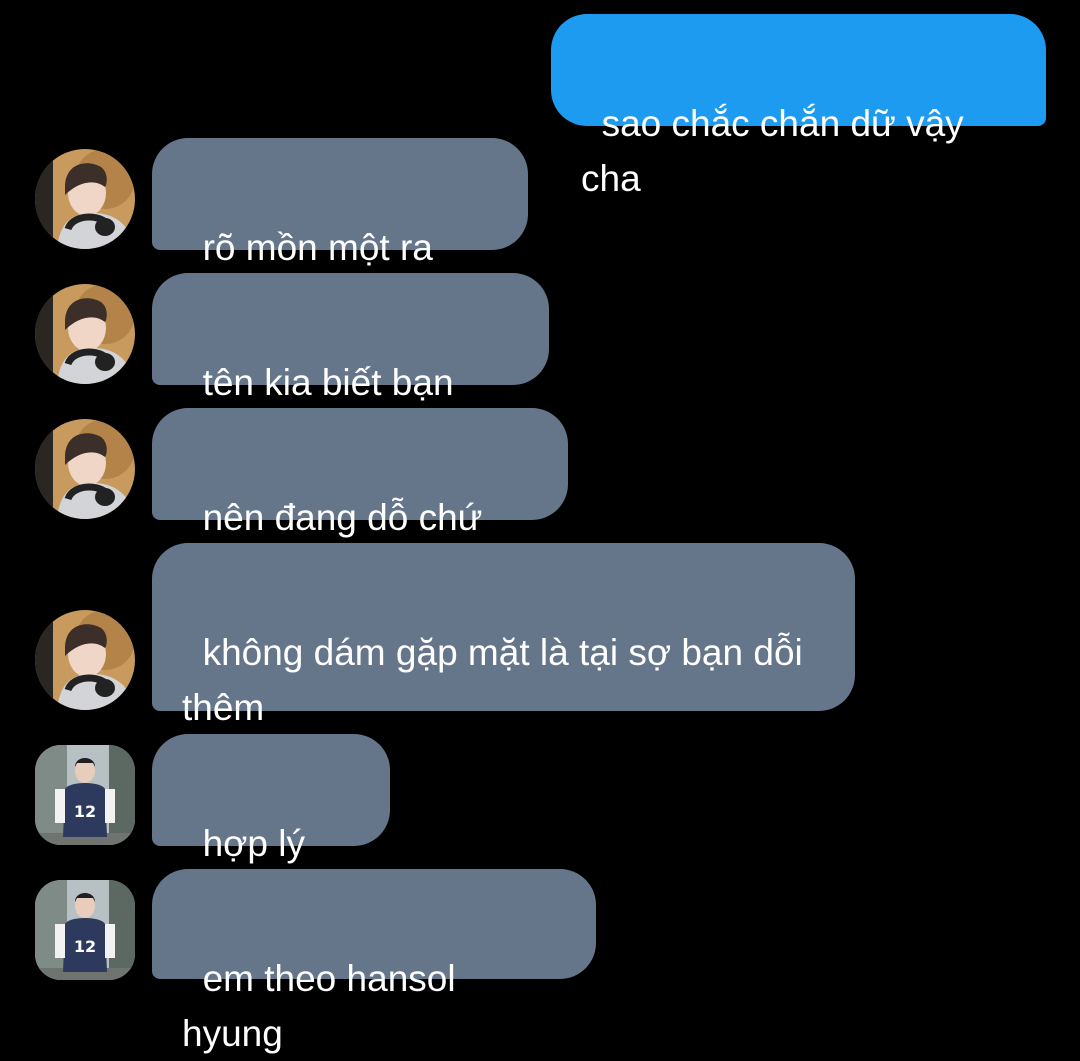 The image size is (1080, 1061). What do you see at coordinates (777, 151) in the screenshot?
I see `message-text: sao chắc chắn dữ vậy cha` at bounding box center [777, 151].